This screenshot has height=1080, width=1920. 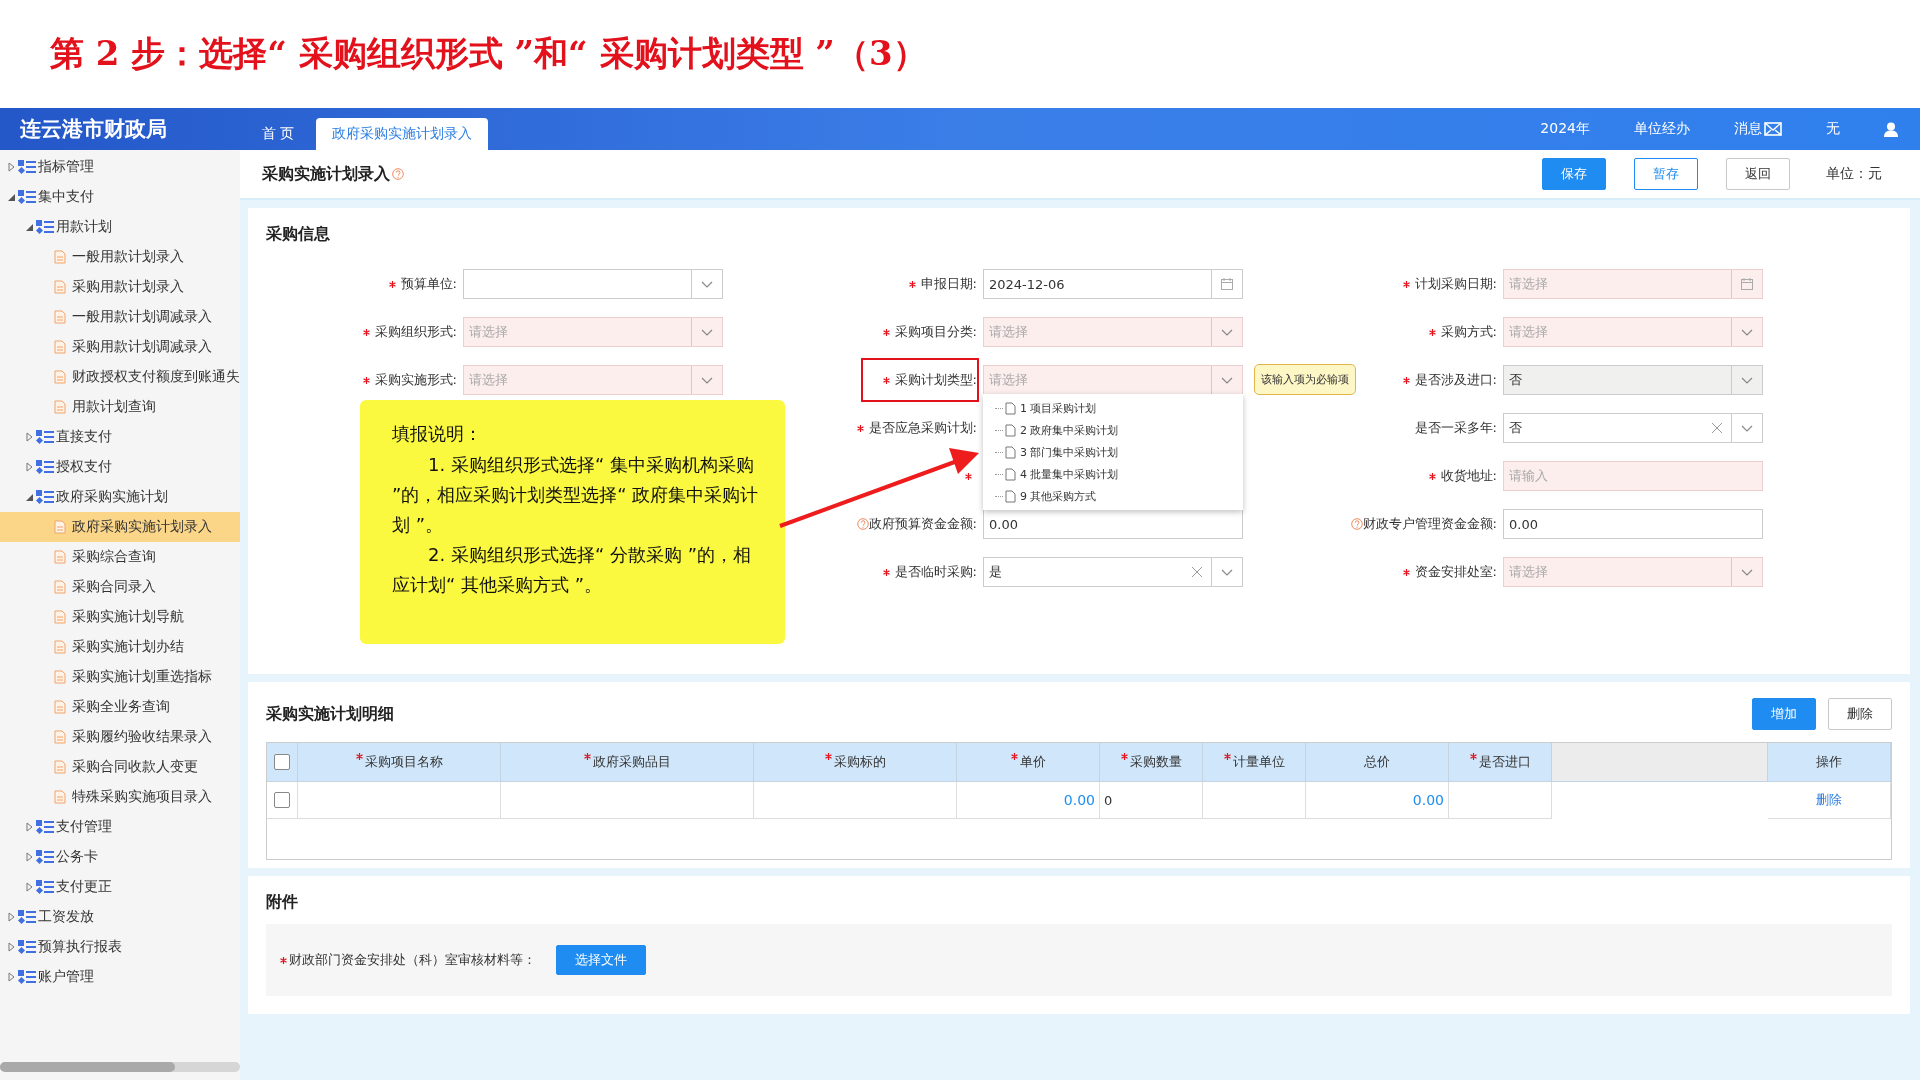 What do you see at coordinates (330, 713) in the screenshot?
I see `section-title: 采购实施计划明细` at bounding box center [330, 713].